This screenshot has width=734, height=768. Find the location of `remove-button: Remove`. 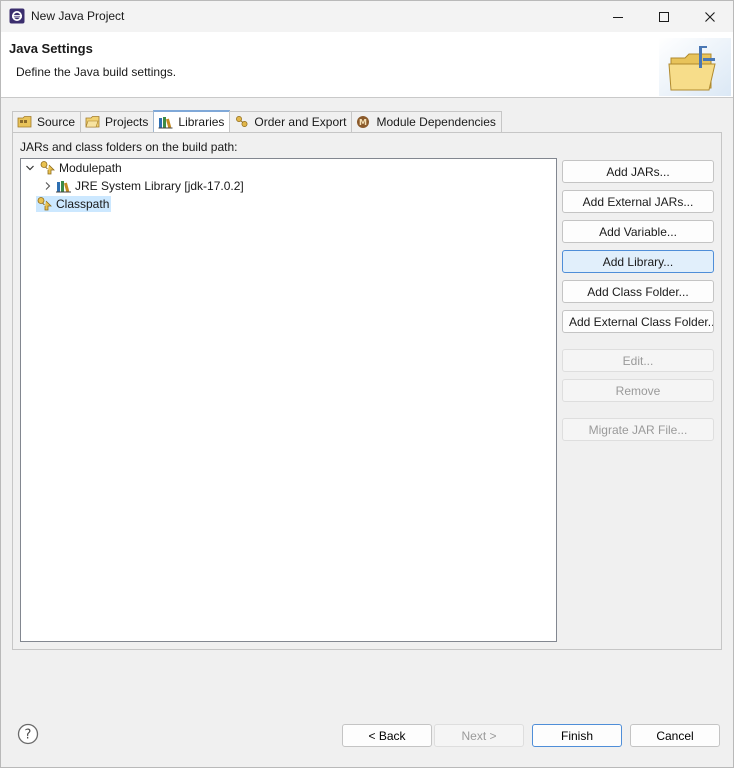

remove-button: Remove is located at coordinates (638, 390).